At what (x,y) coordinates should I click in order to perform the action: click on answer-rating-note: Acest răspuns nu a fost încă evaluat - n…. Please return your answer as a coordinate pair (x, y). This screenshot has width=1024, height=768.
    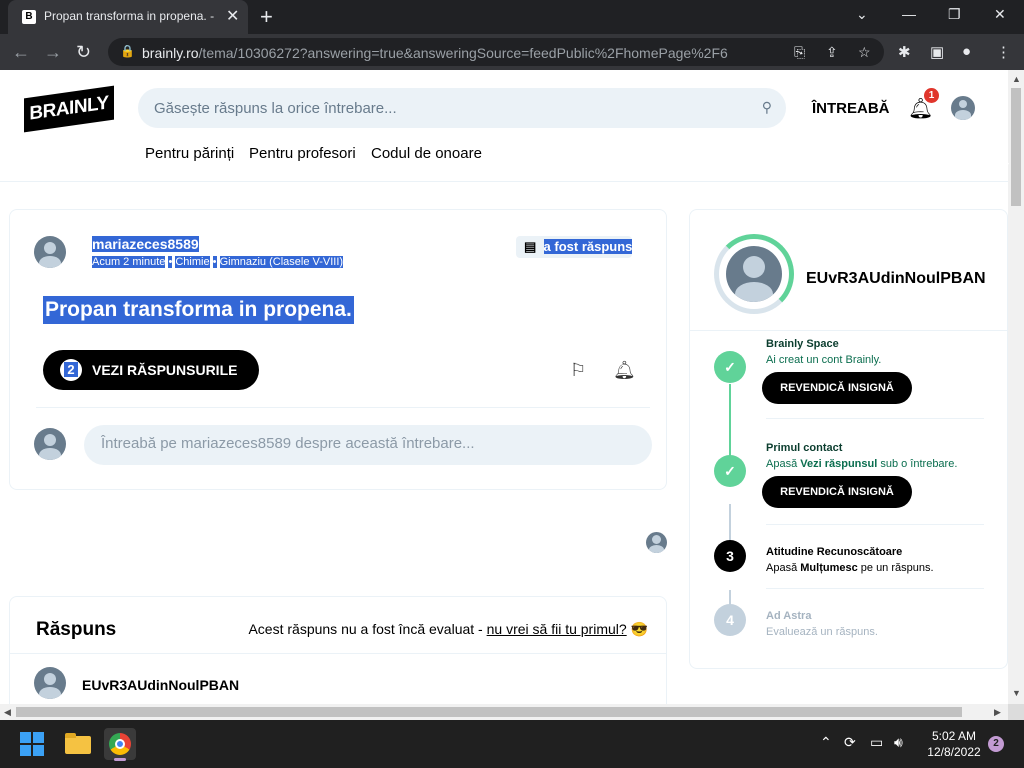
    Looking at the image, I should click on (448, 629).